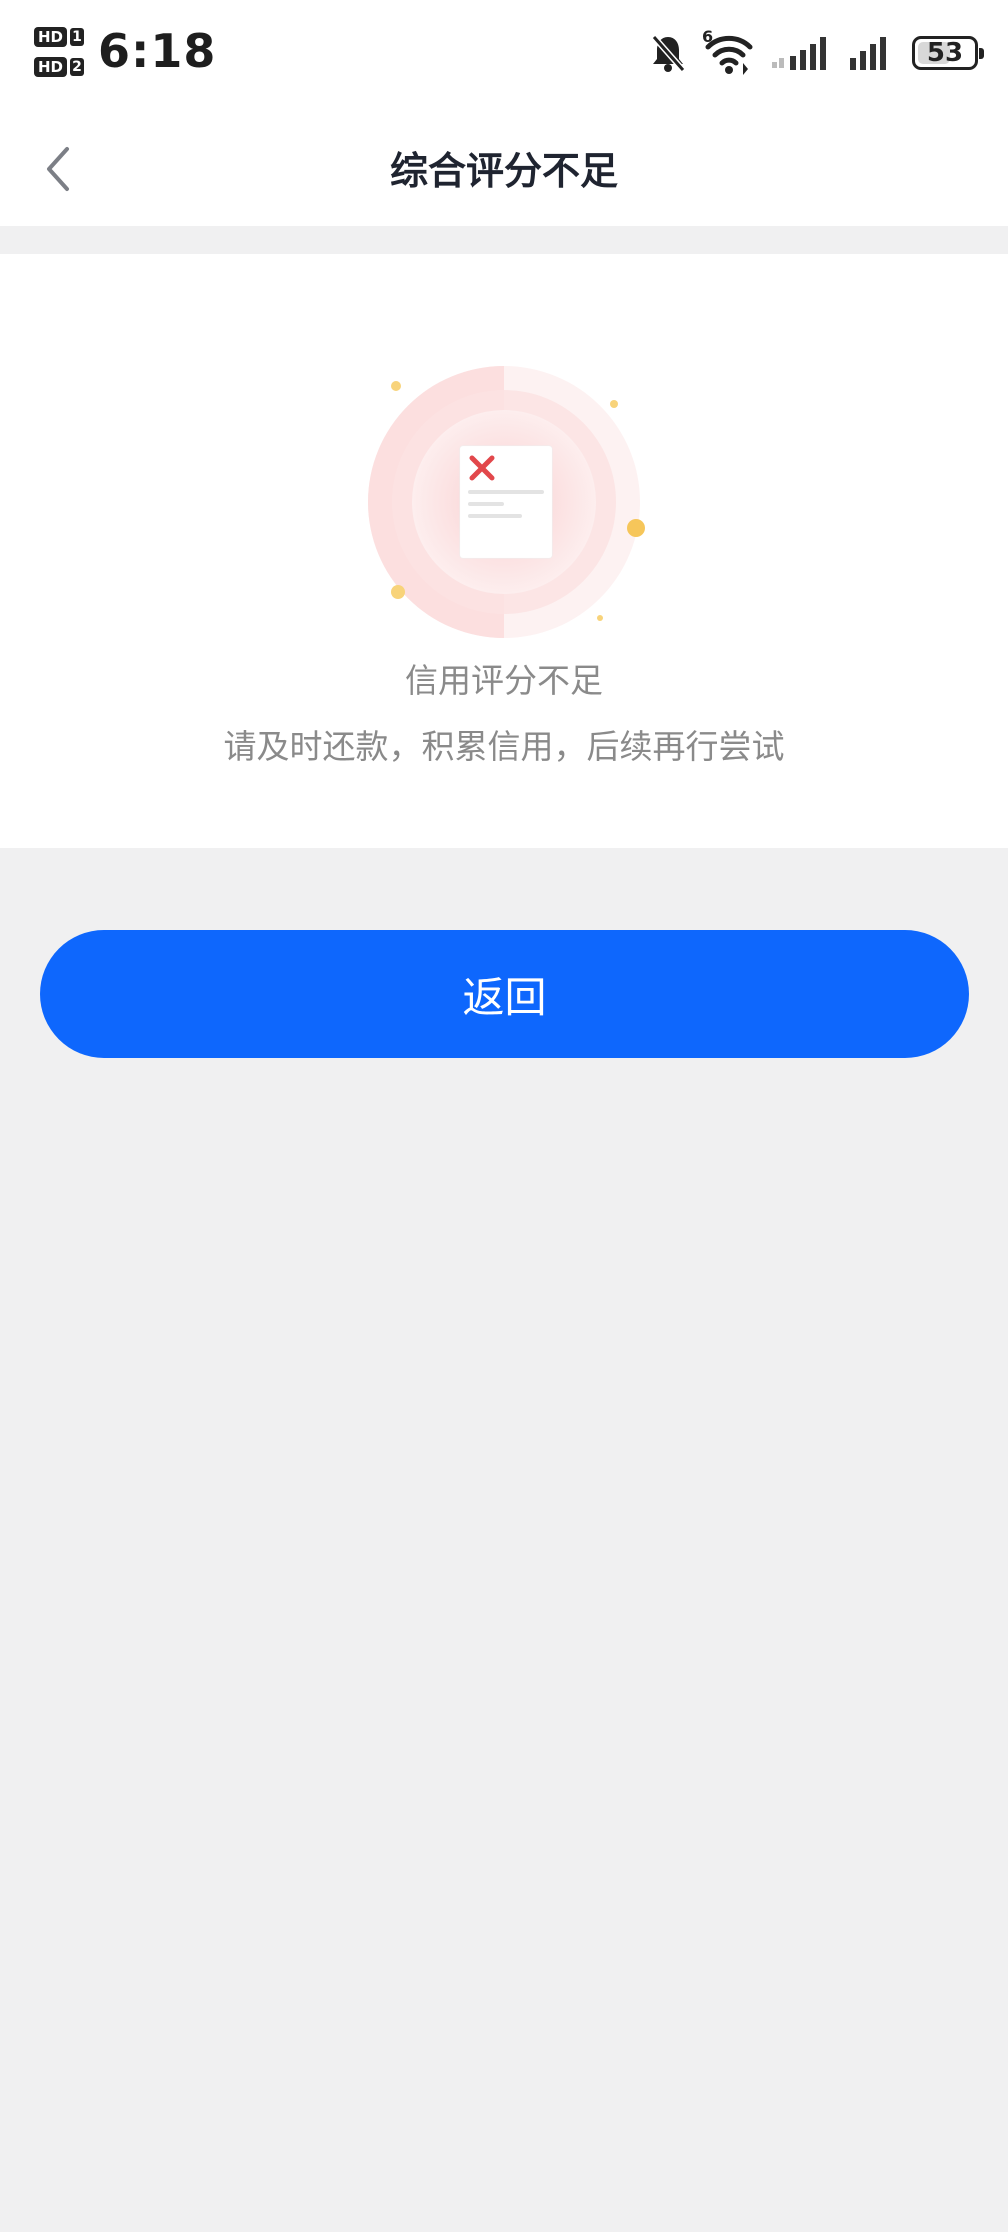  What do you see at coordinates (504, 997) in the screenshot?
I see `return-button-label: 返回` at bounding box center [504, 997].